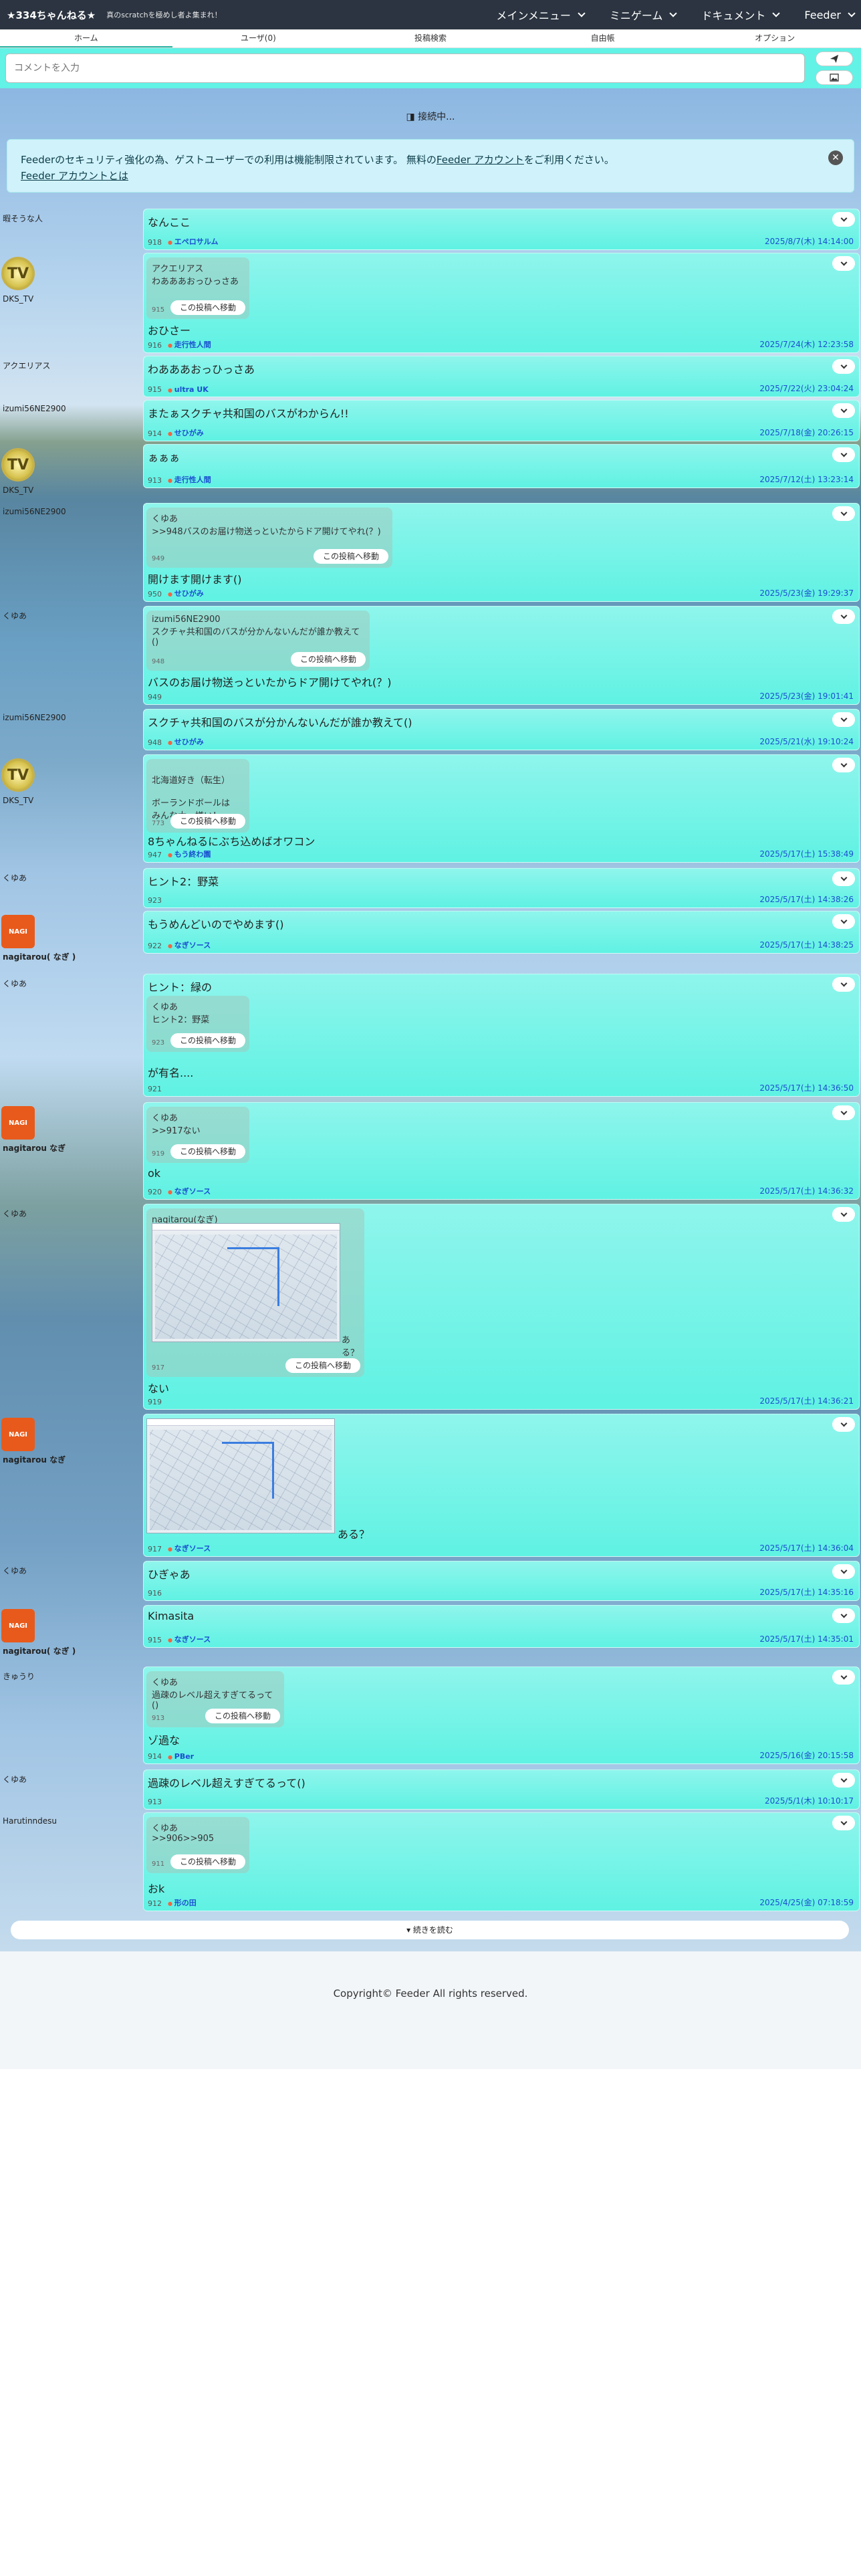  What do you see at coordinates (155, 1903) in the screenshot?
I see `post-number: 912` at bounding box center [155, 1903].